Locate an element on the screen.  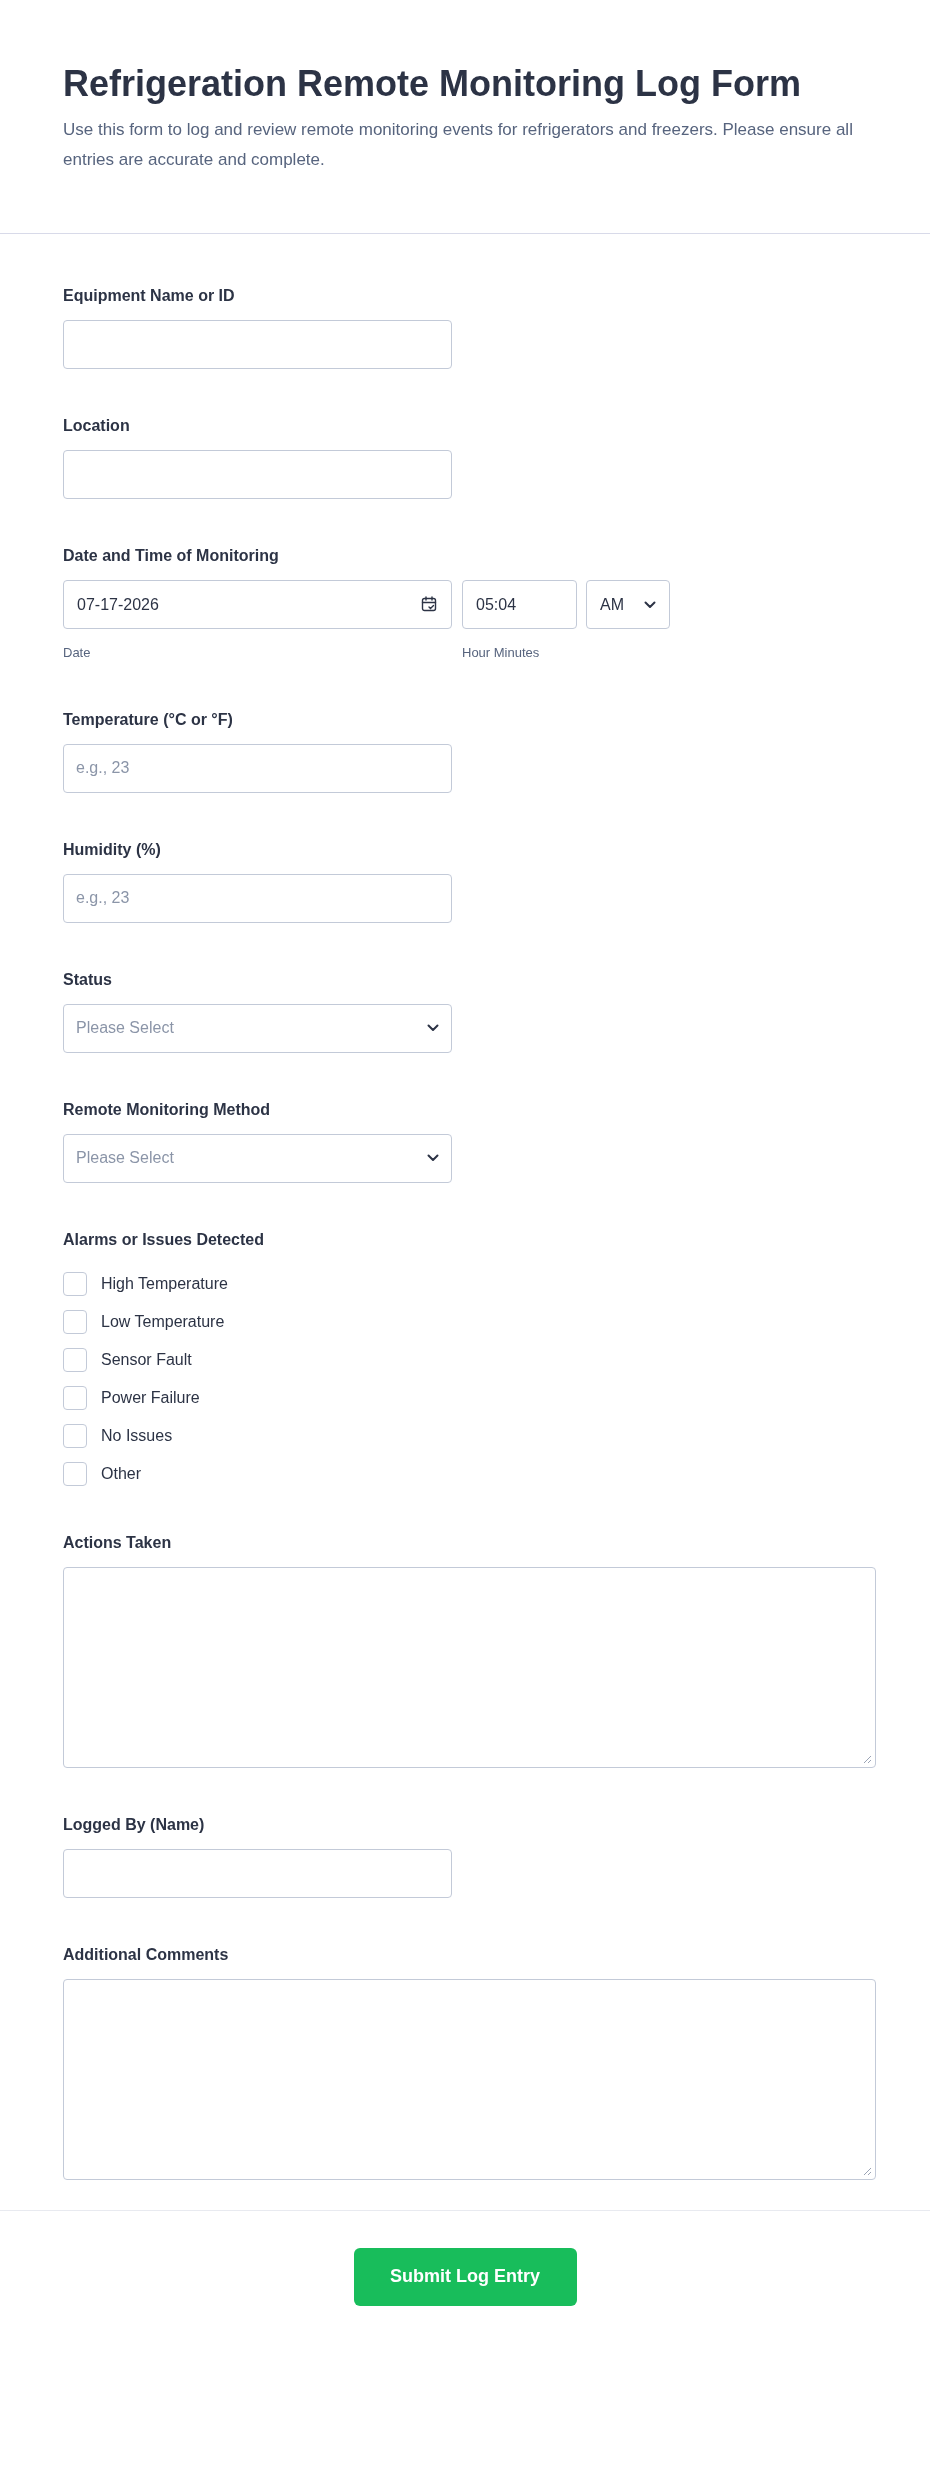
field-label: Status is located at coordinates (88, 979).